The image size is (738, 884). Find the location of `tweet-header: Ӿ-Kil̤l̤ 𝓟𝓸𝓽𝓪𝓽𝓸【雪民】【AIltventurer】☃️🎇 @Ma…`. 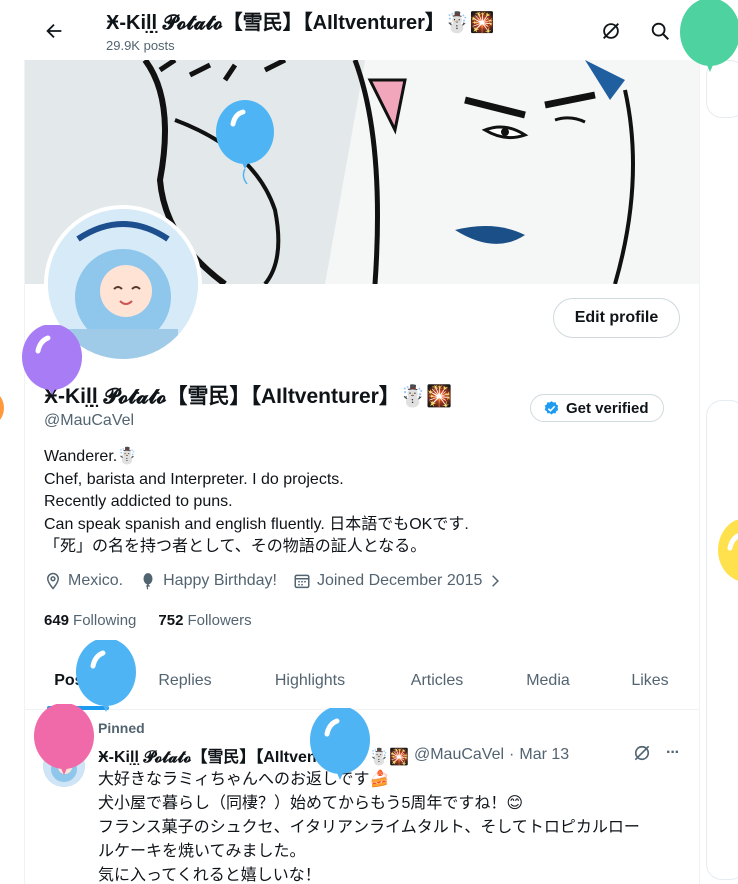

tweet-header: Ӿ-Kil̤l̤ 𝓟𝓸𝓽𝓪𝓽𝓸【雪民】【AIltventurer】☃️🎇 @Ma… is located at coordinates (333, 755).